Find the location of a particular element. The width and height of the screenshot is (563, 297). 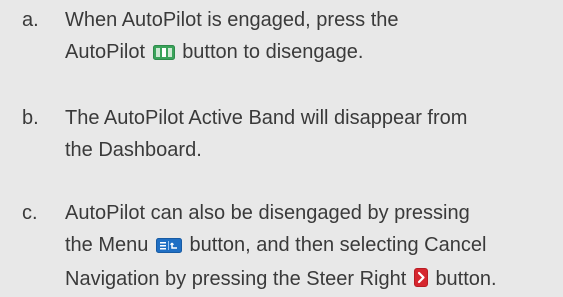

text-fragment: AutoPilot is located at coordinates (105, 52).